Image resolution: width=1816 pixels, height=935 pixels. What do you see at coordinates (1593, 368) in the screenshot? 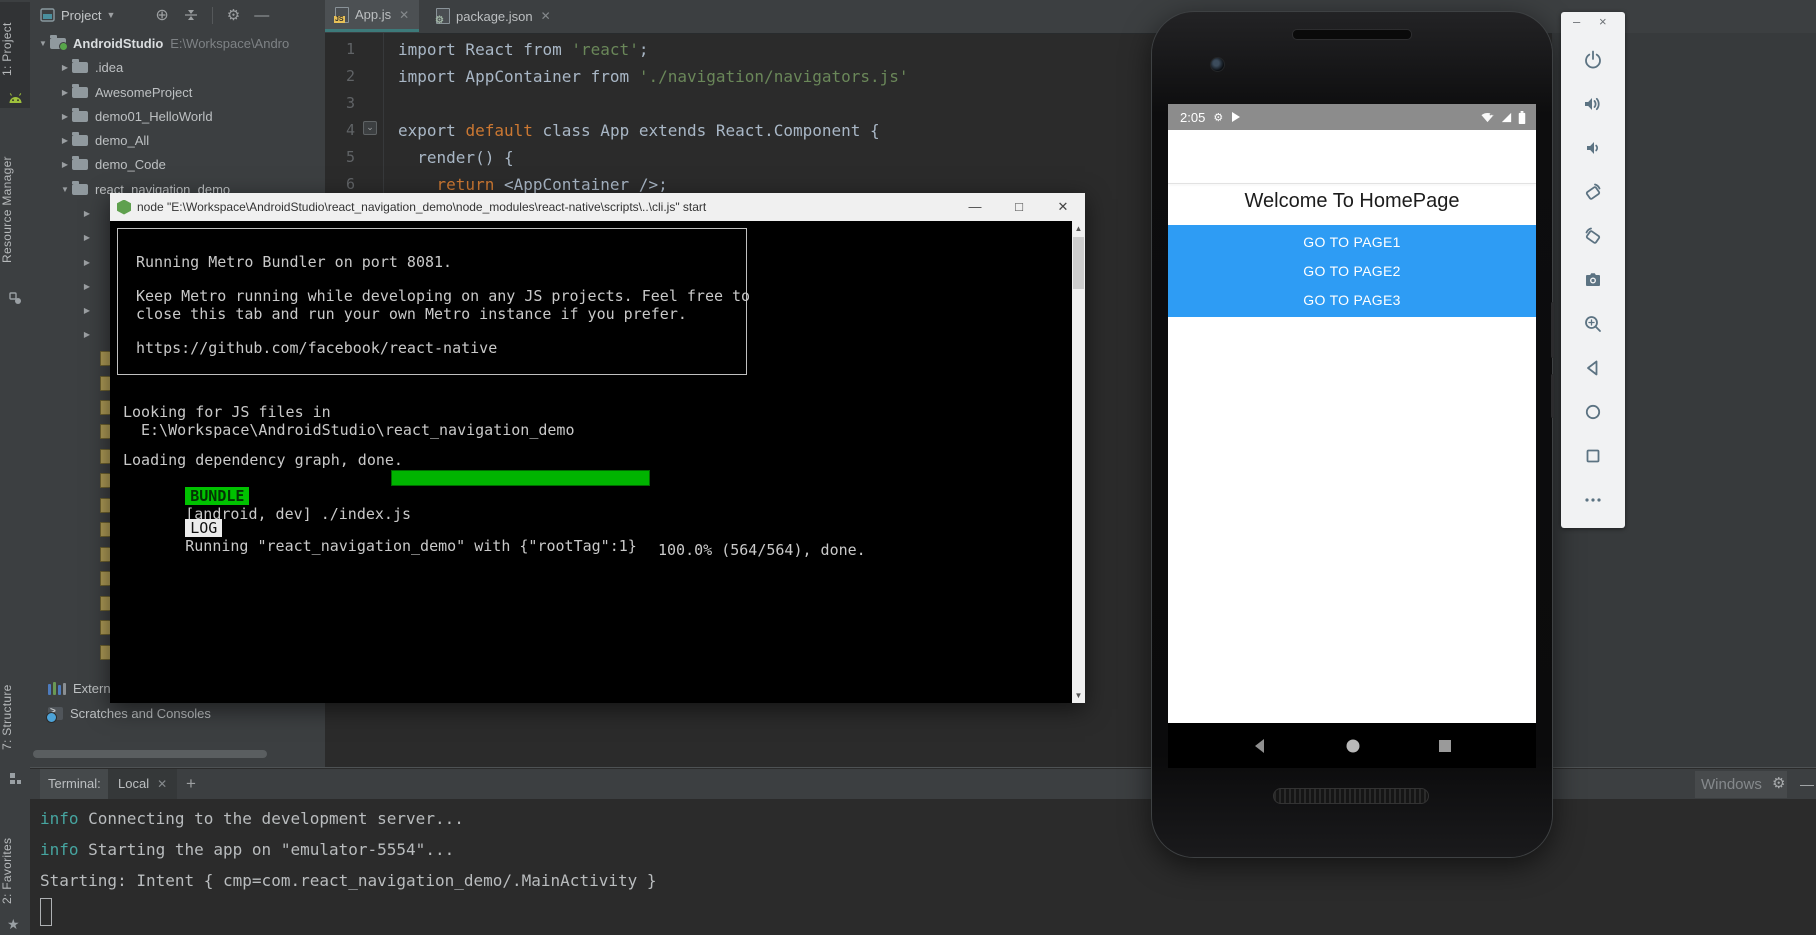
I see `back-icon` at bounding box center [1593, 368].